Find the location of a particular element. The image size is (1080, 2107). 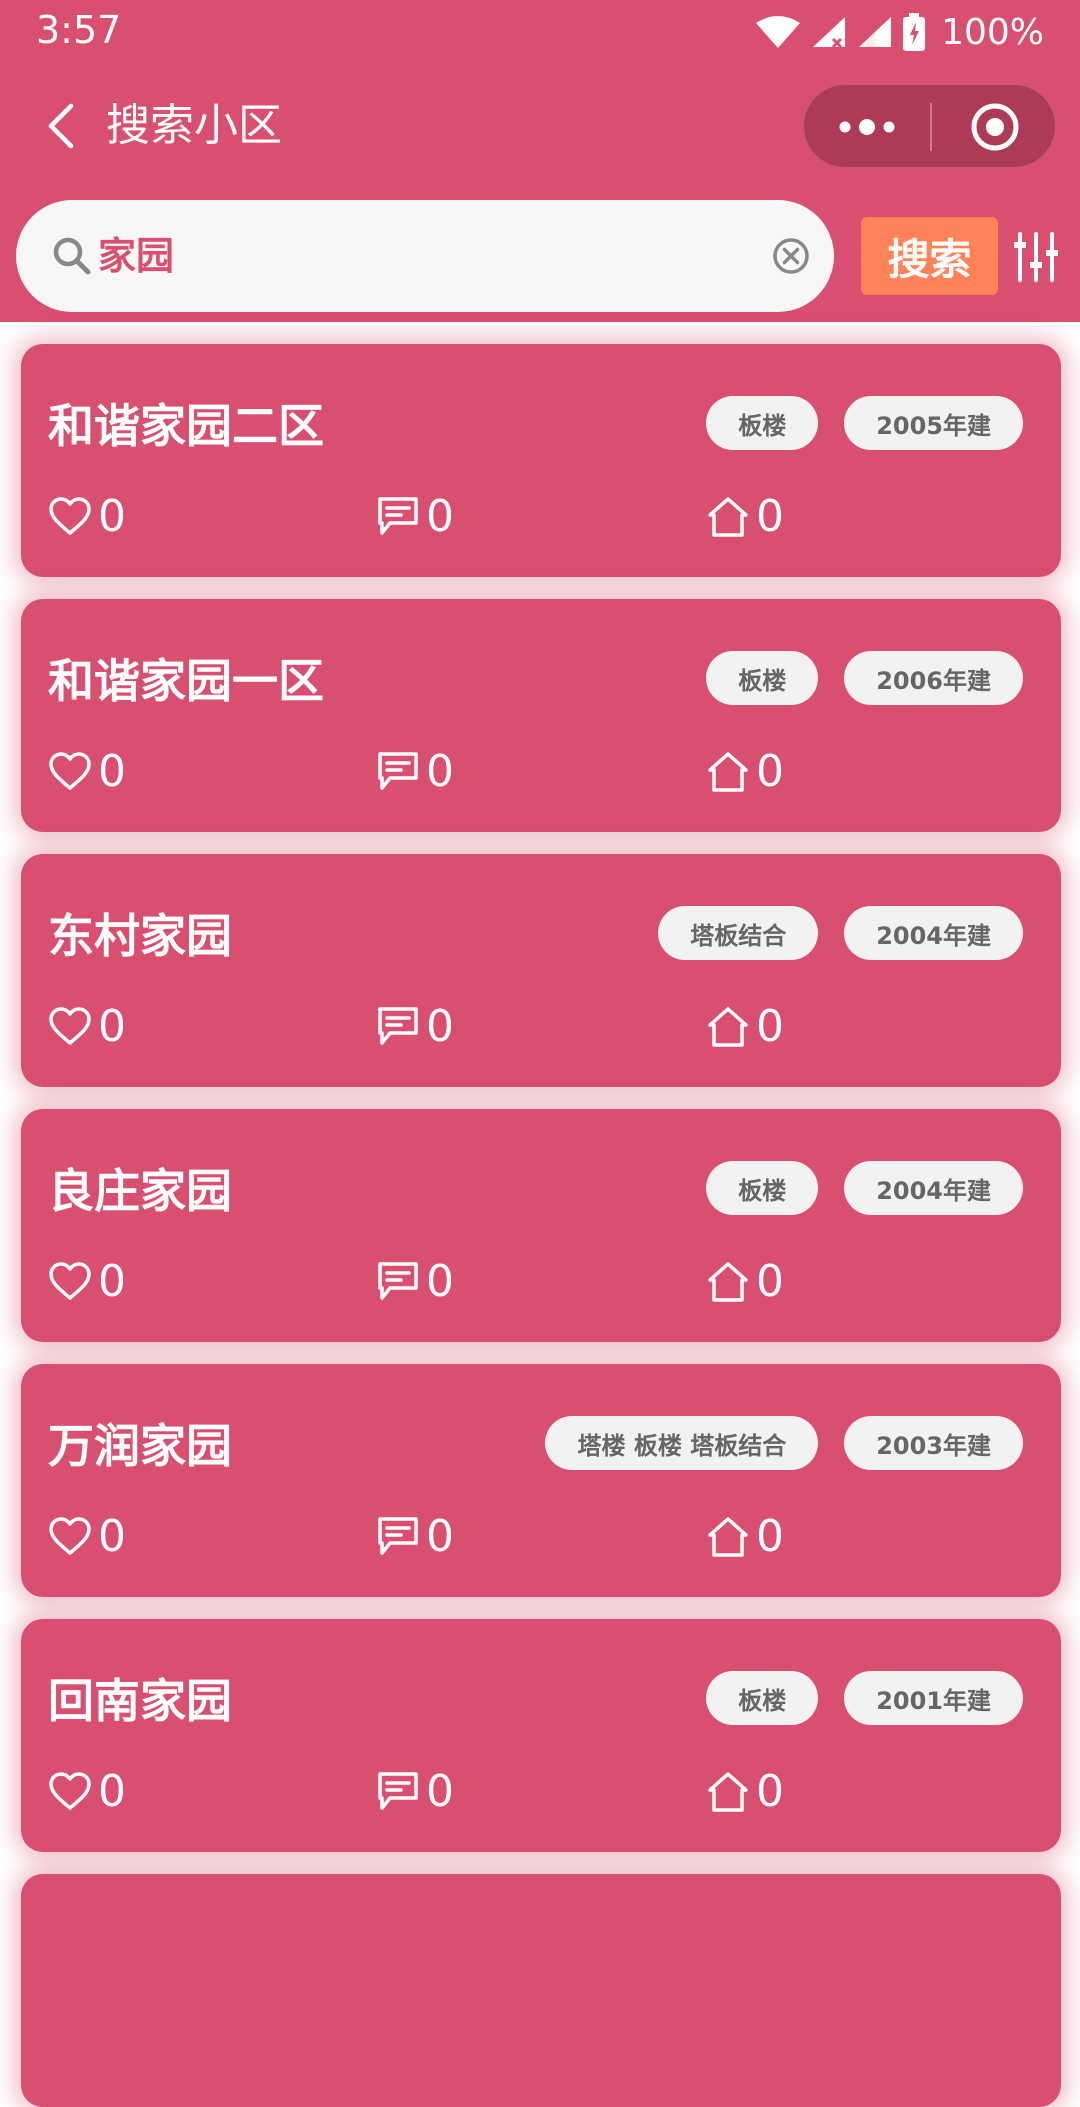

search-input is located at coordinates (416, 256).